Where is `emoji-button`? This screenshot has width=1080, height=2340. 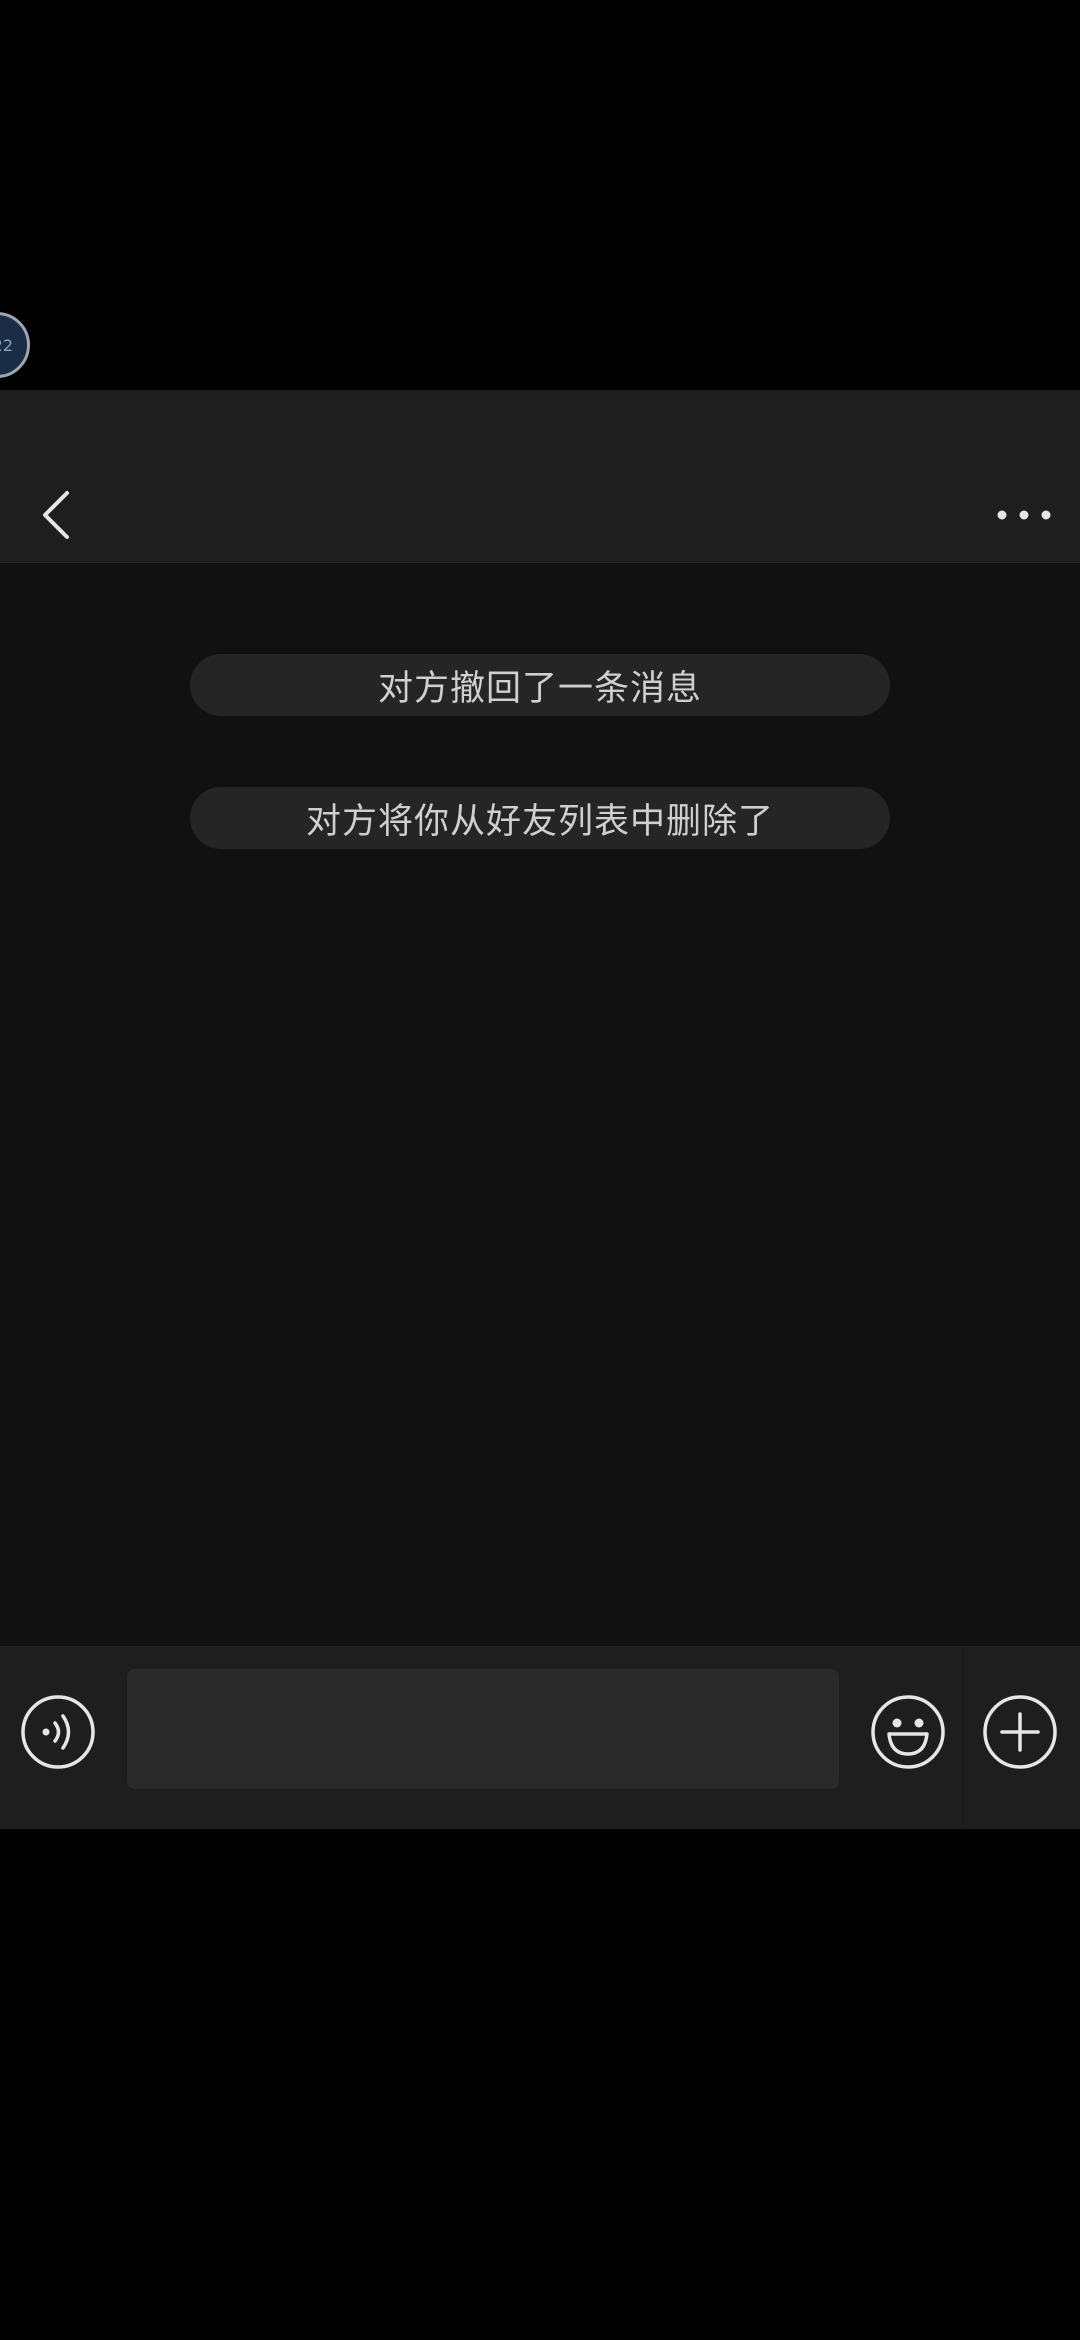
emoji-button is located at coordinates (908, 1732).